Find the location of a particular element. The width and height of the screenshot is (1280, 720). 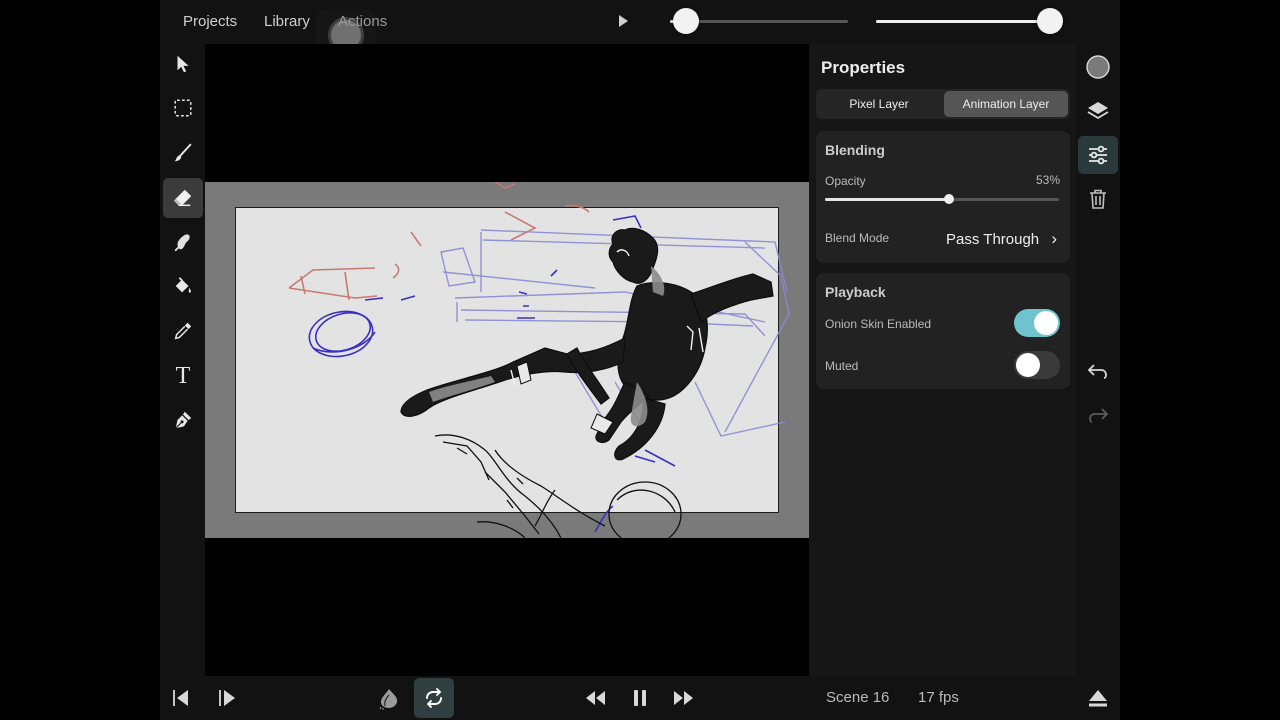

tool-text: T is located at coordinates (183, 376).